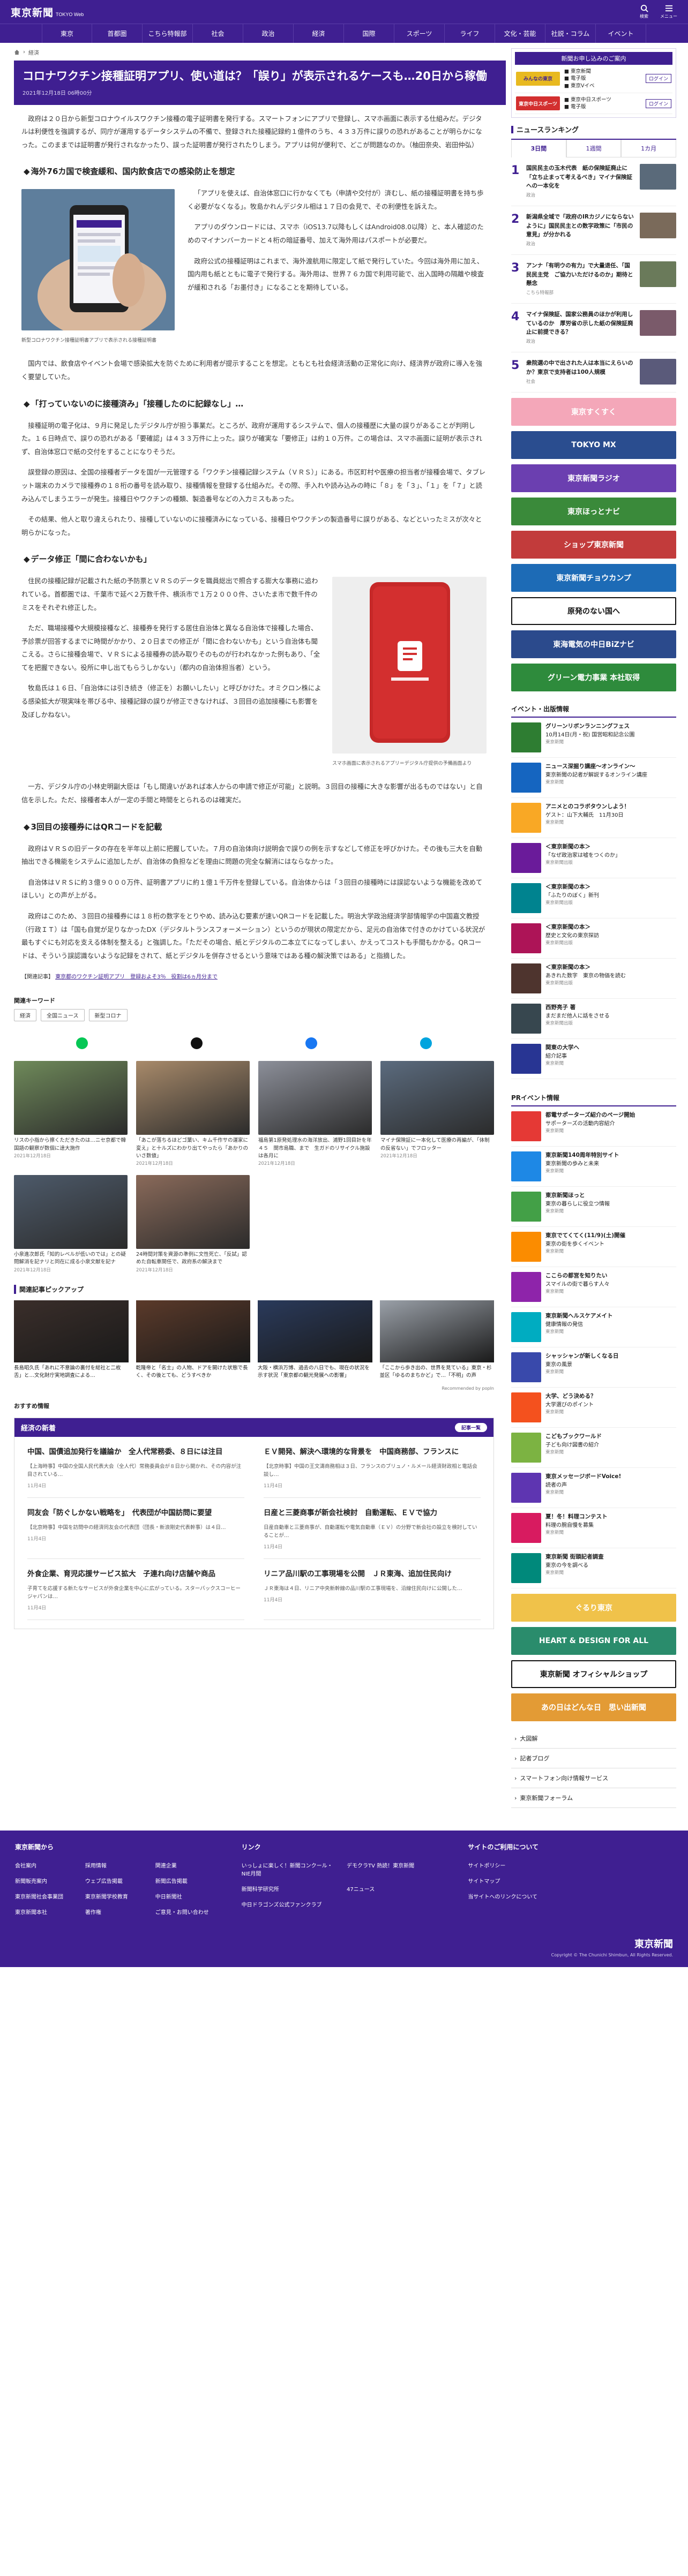 The height and width of the screenshot is (2576, 688). I want to click on nav-item: こちら特報部, so click(168, 33).